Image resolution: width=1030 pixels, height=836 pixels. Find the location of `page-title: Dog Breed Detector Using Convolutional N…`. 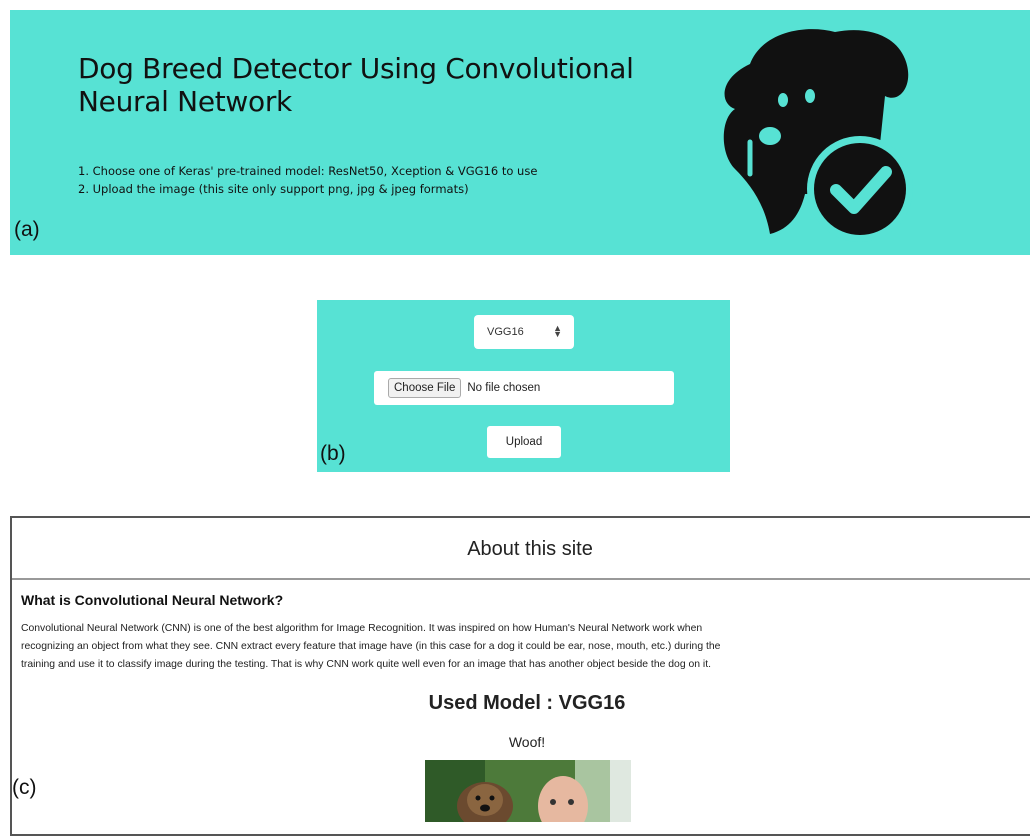

page-title: Dog Breed Detector Using Convolutional N… is located at coordinates (356, 85).